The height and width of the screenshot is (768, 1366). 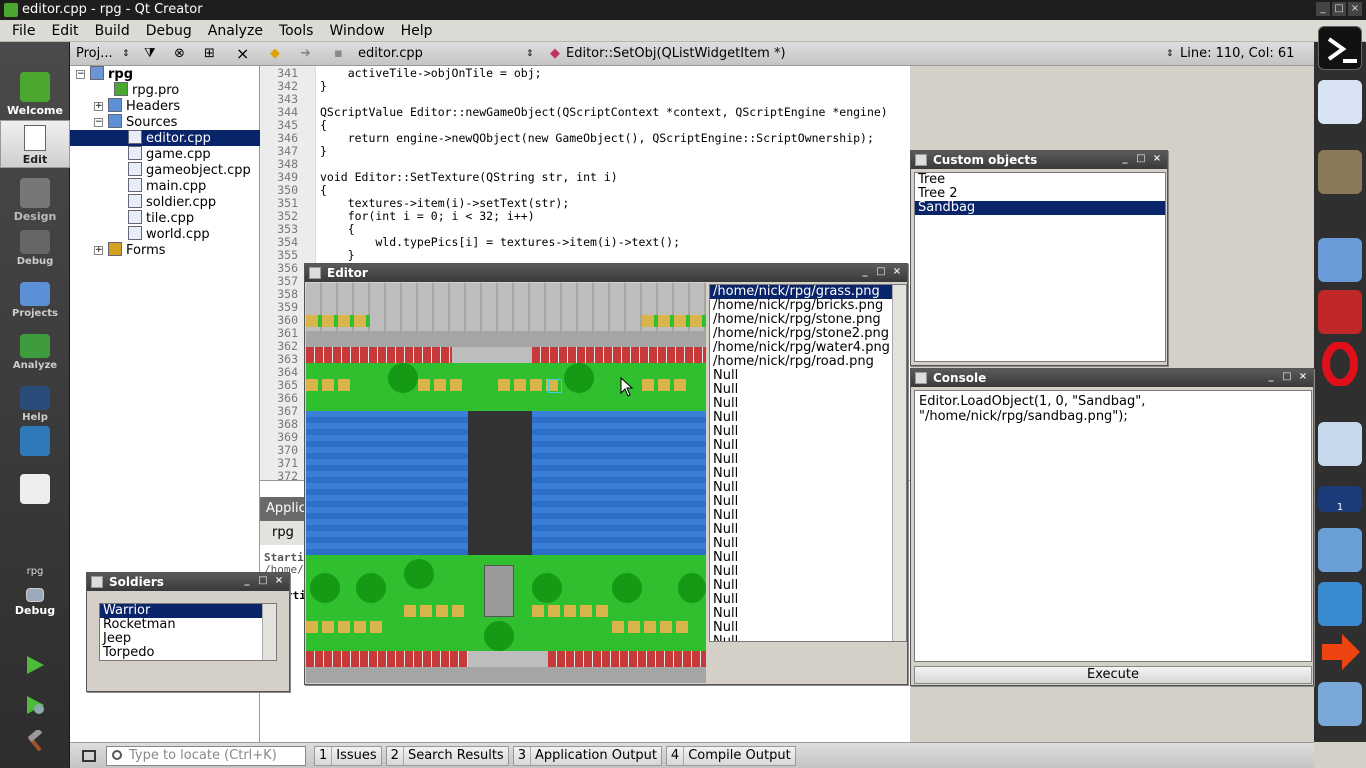 What do you see at coordinates (417, 31) in the screenshot?
I see `menu-help: Help` at bounding box center [417, 31].